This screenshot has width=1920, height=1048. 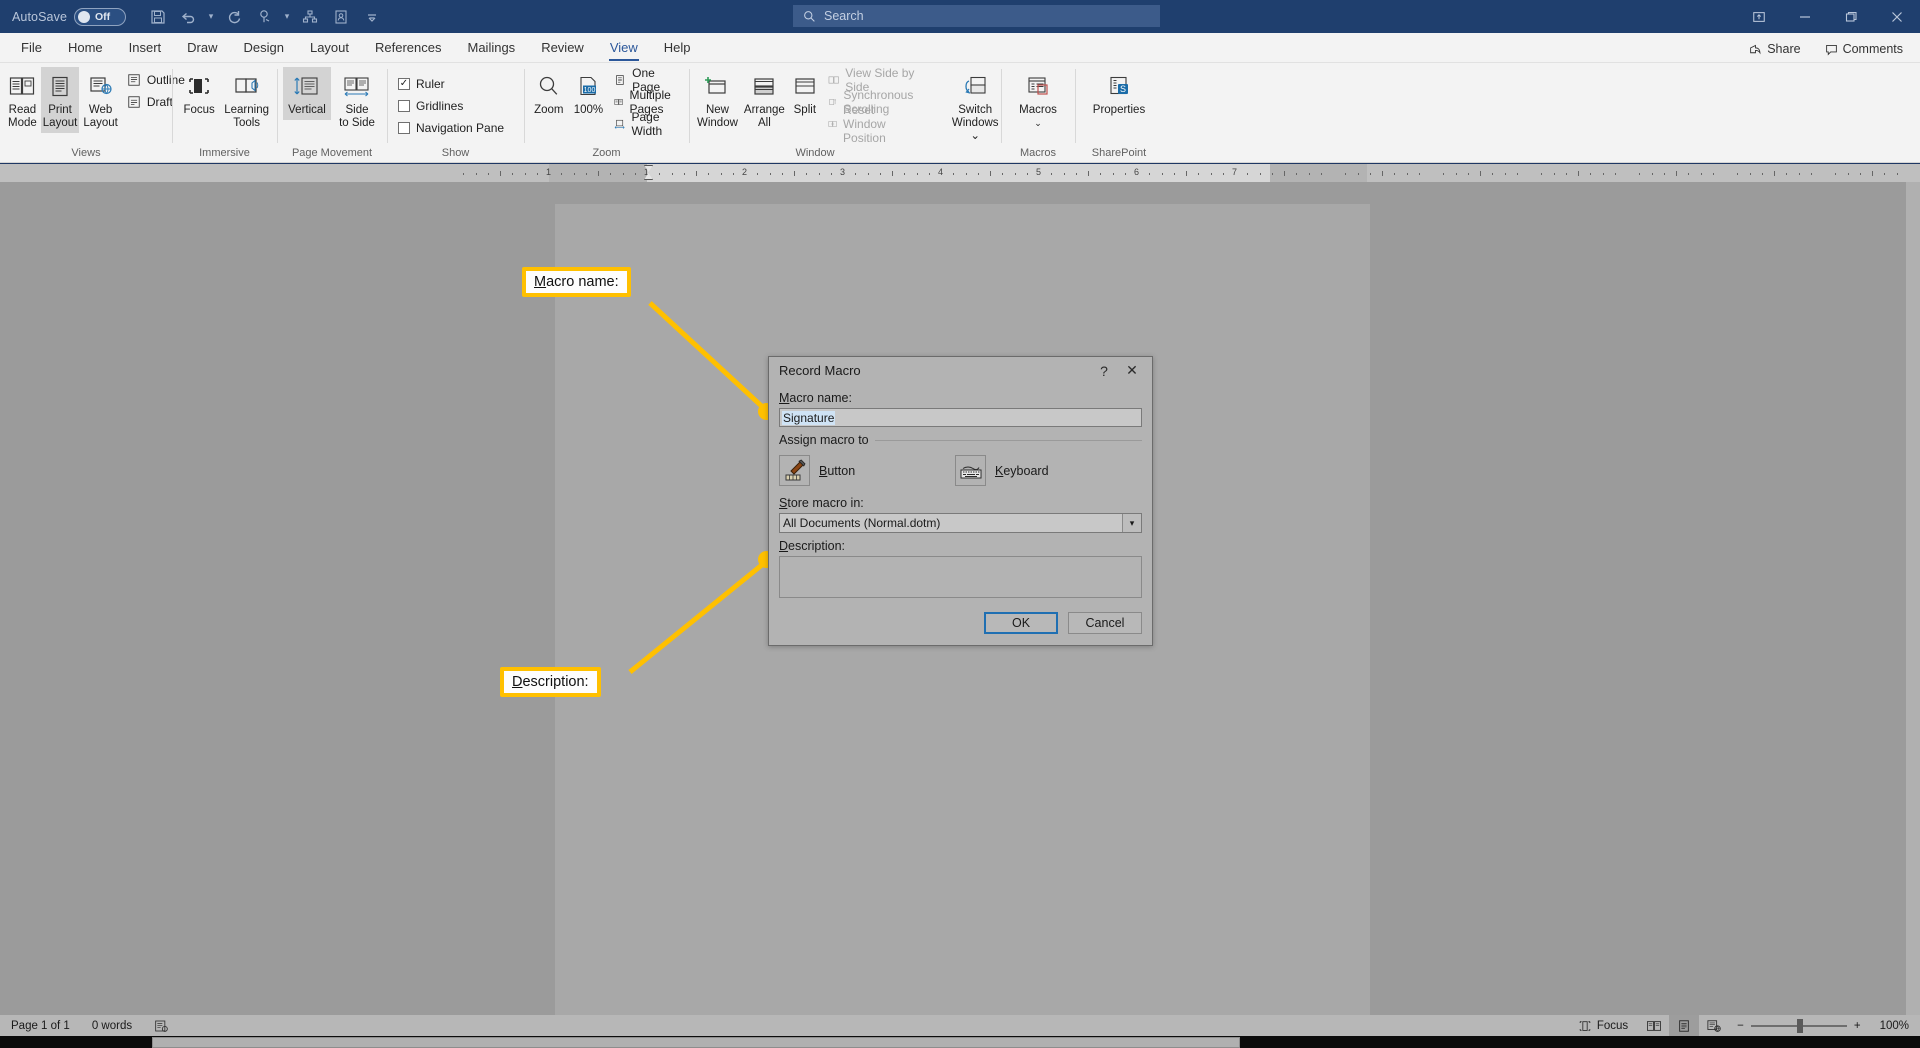 I want to click on tab-design: Design, so click(x=264, y=48).